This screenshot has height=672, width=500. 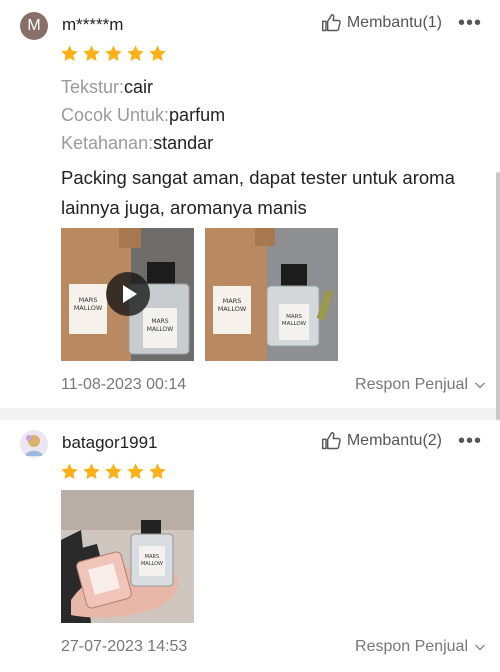 I want to click on avatar-image, so click(x=34, y=444).